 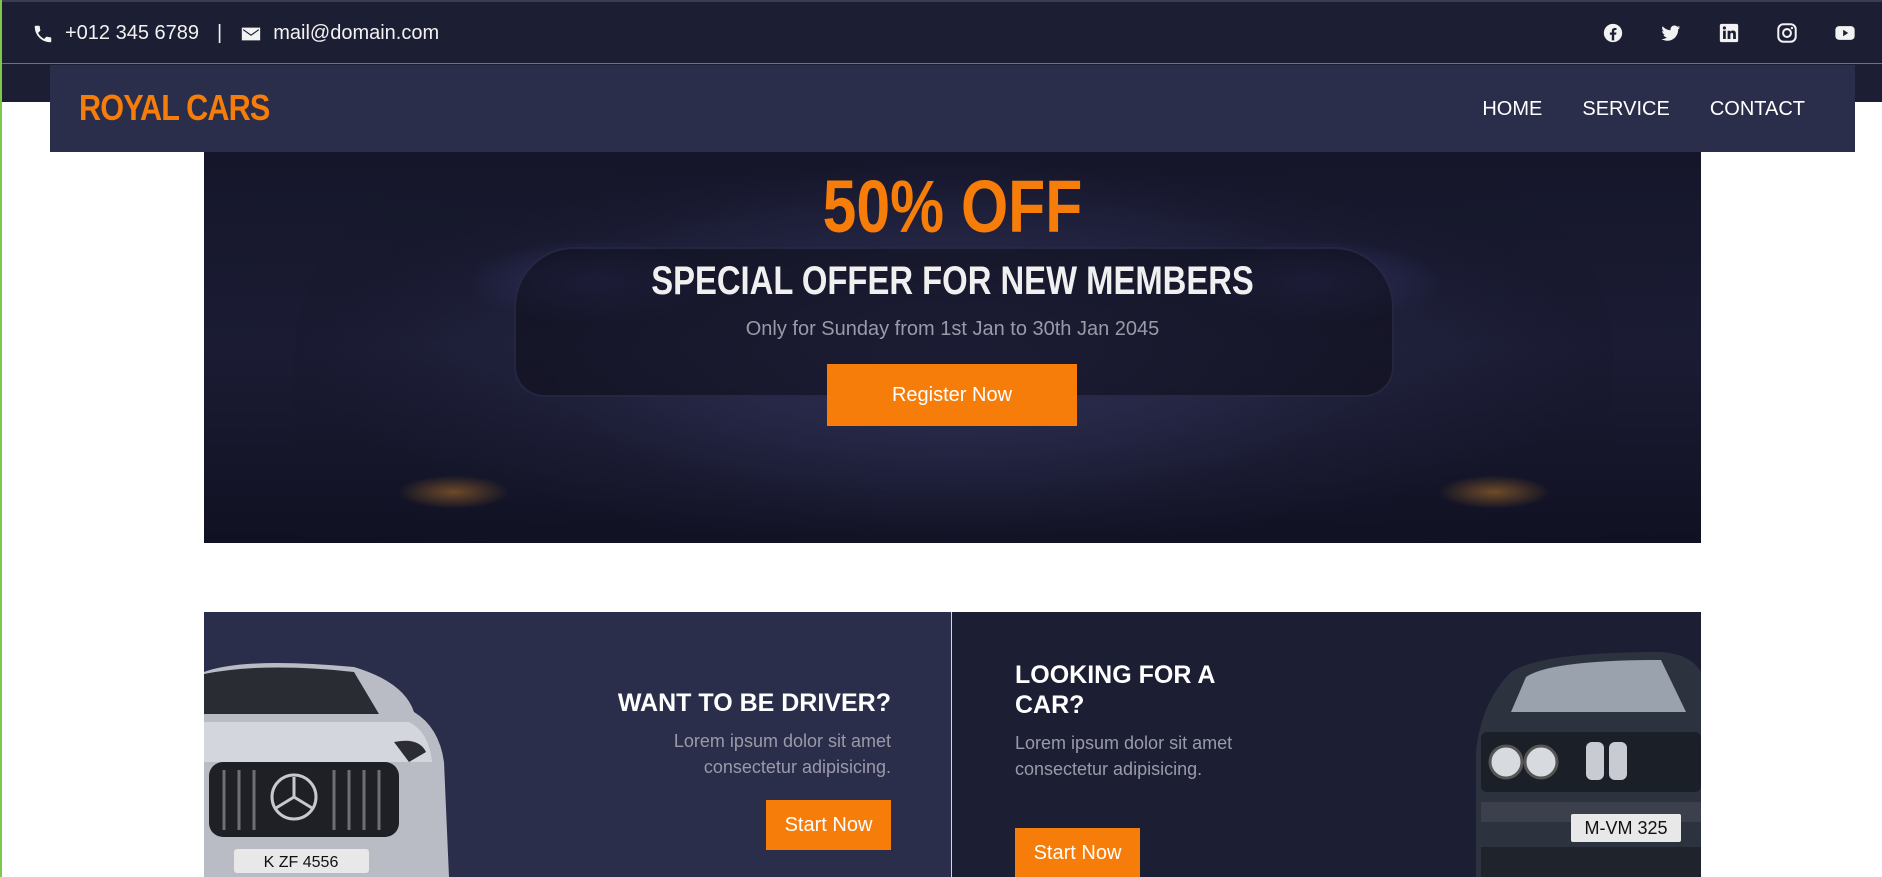 I want to click on phone-icon, so click(x=43, y=34).